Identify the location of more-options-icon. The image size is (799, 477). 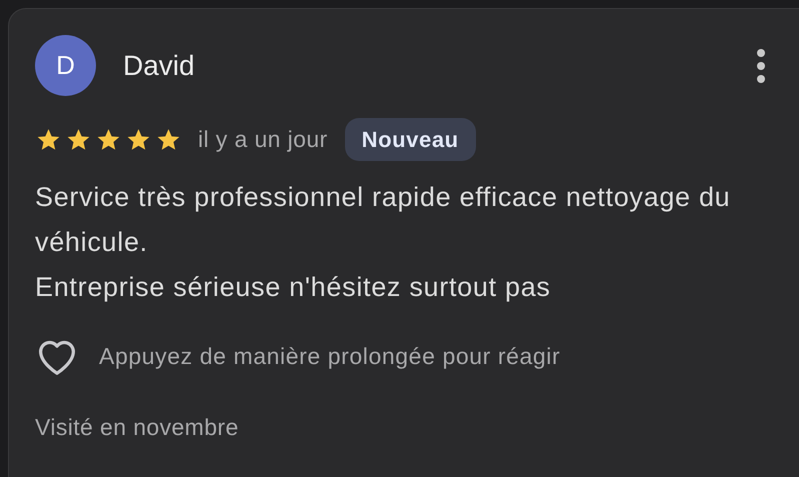
(761, 65).